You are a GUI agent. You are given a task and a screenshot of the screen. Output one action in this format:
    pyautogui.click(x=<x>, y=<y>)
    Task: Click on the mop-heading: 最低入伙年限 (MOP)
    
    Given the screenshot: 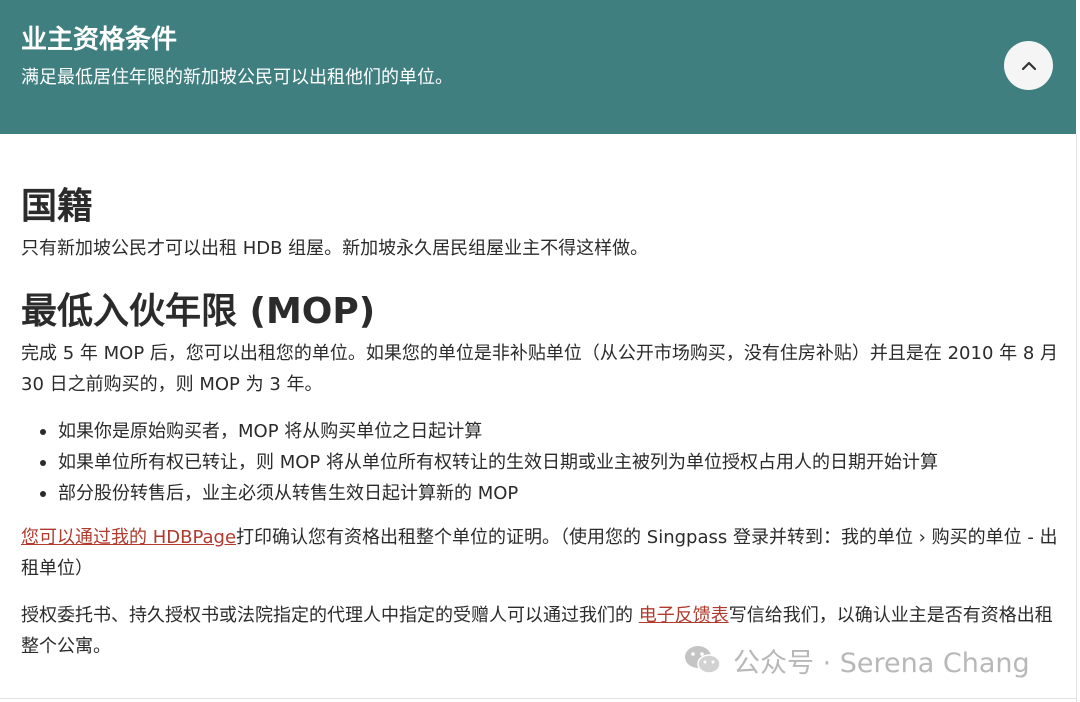 What is the action you would take?
    pyautogui.click(x=198, y=311)
    